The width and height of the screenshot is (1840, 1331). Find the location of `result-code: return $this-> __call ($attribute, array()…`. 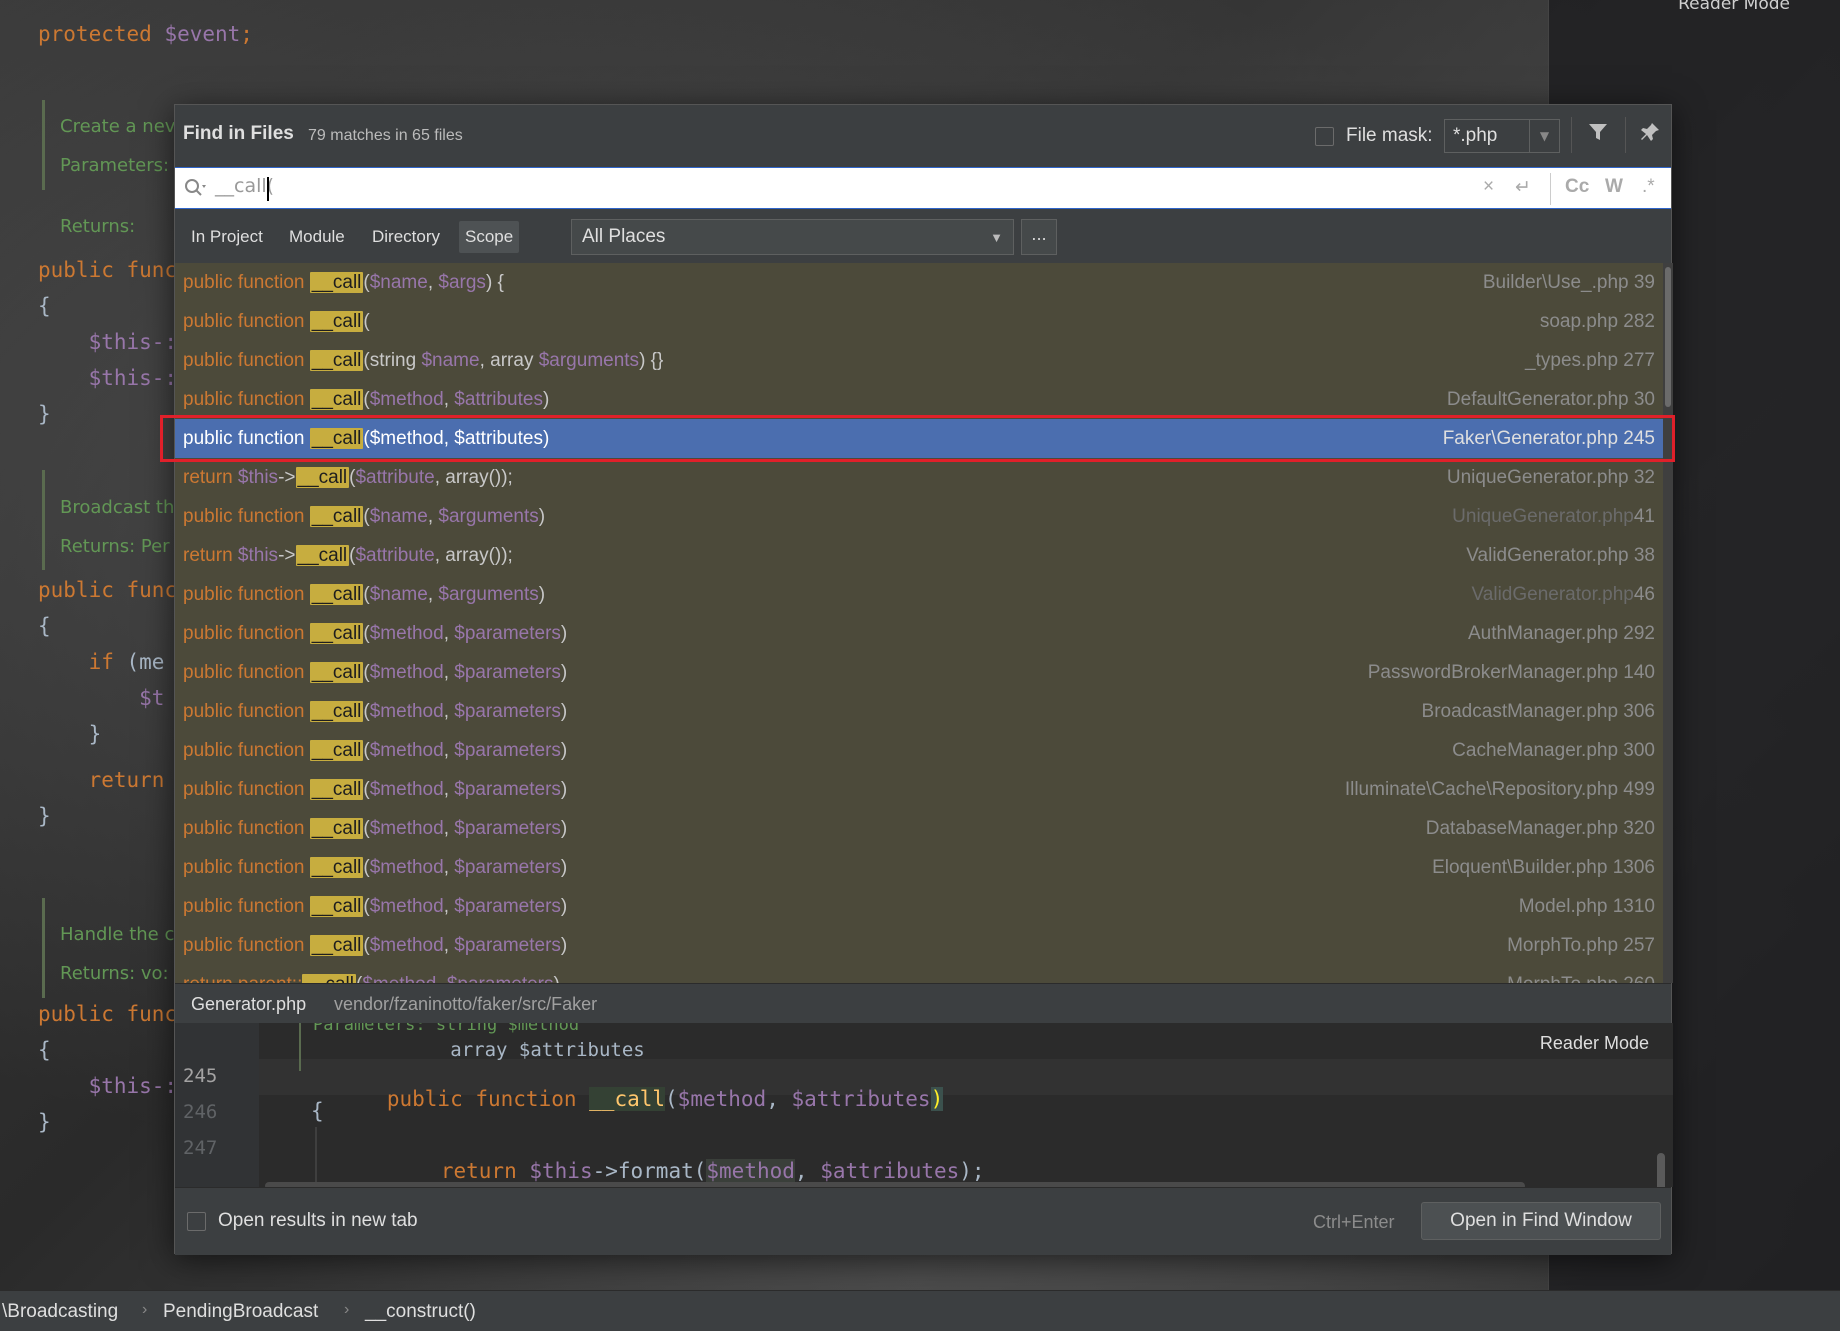

result-code: return $this-> __call ($attribute, array()… is located at coordinates (348, 555).